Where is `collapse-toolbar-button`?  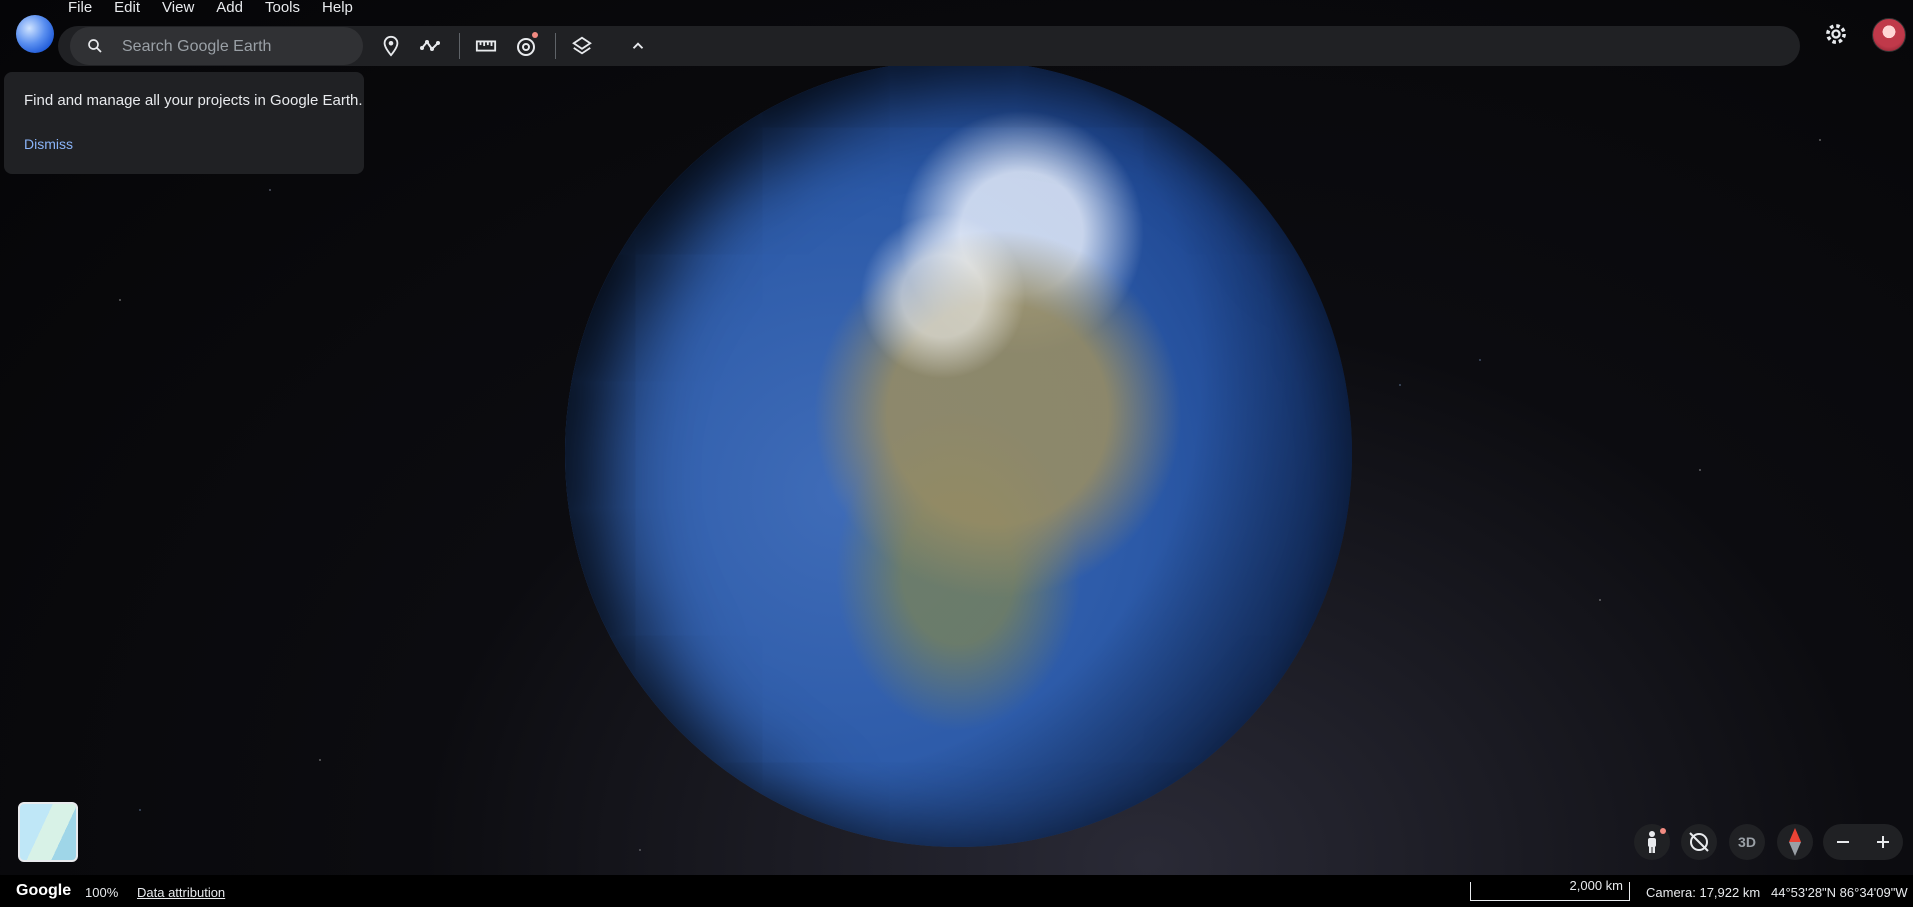 collapse-toolbar-button is located at coordinates (638, 46).